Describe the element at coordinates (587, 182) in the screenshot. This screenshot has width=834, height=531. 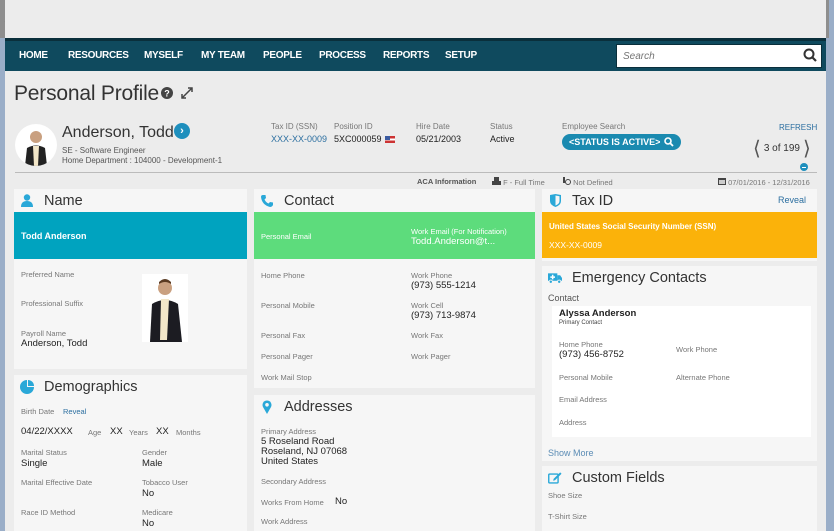
I see `aca-measurement: Not Defined` at that location.